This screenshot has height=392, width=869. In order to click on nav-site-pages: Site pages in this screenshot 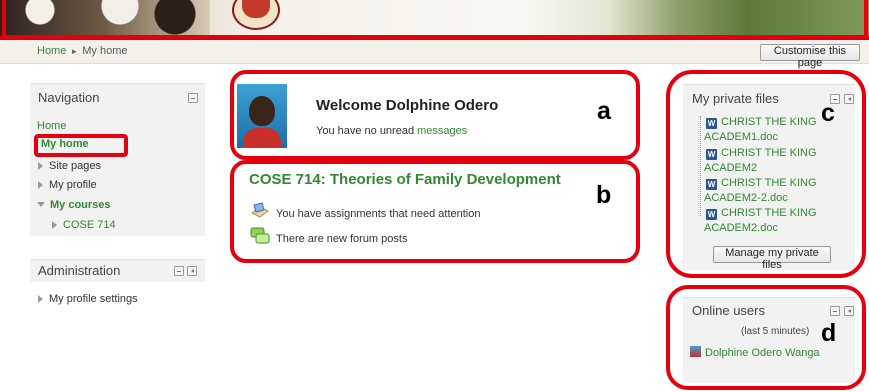, I will do `click(69, 166)`.